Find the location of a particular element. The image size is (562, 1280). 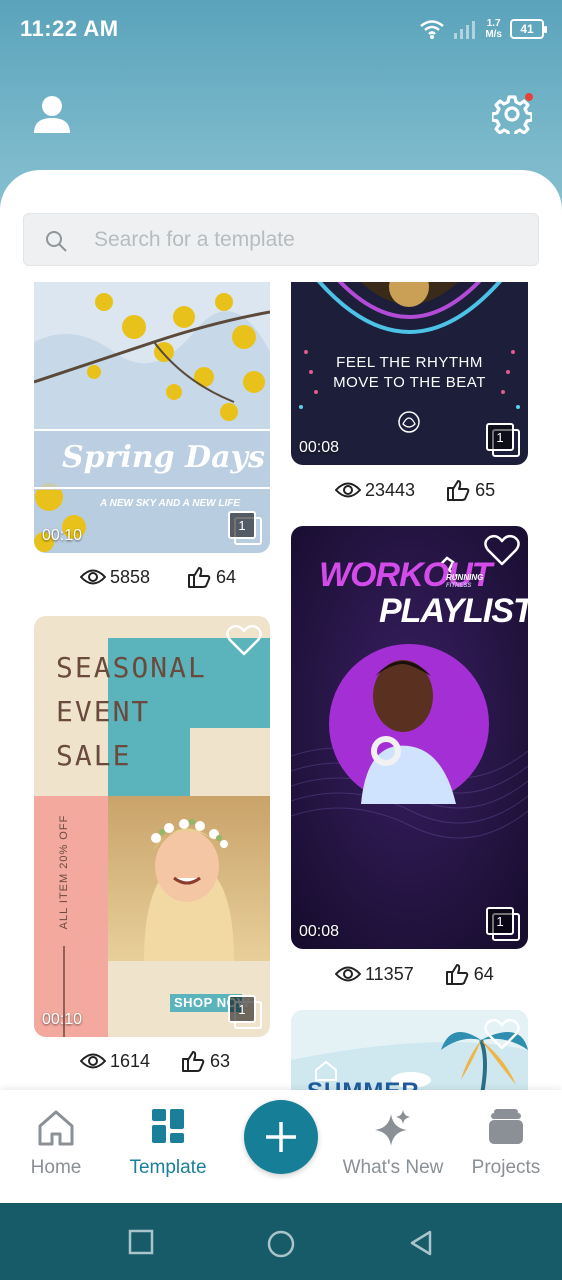

template-title: SEASONAL EVENT SALE is located at coordinates (131, 712).